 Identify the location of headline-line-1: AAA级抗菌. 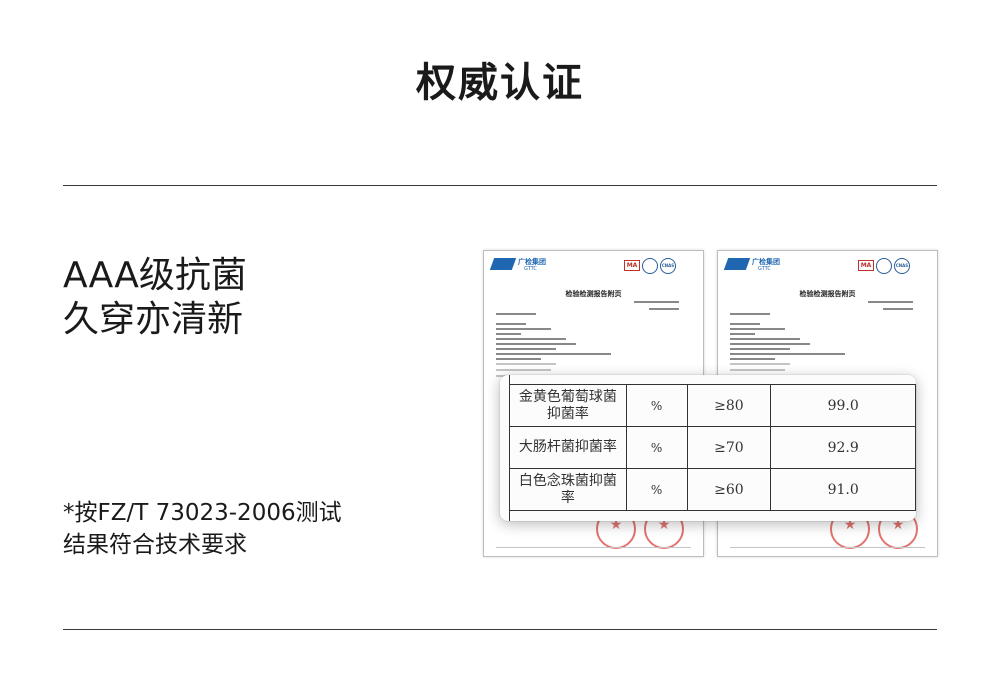
(155, 275).